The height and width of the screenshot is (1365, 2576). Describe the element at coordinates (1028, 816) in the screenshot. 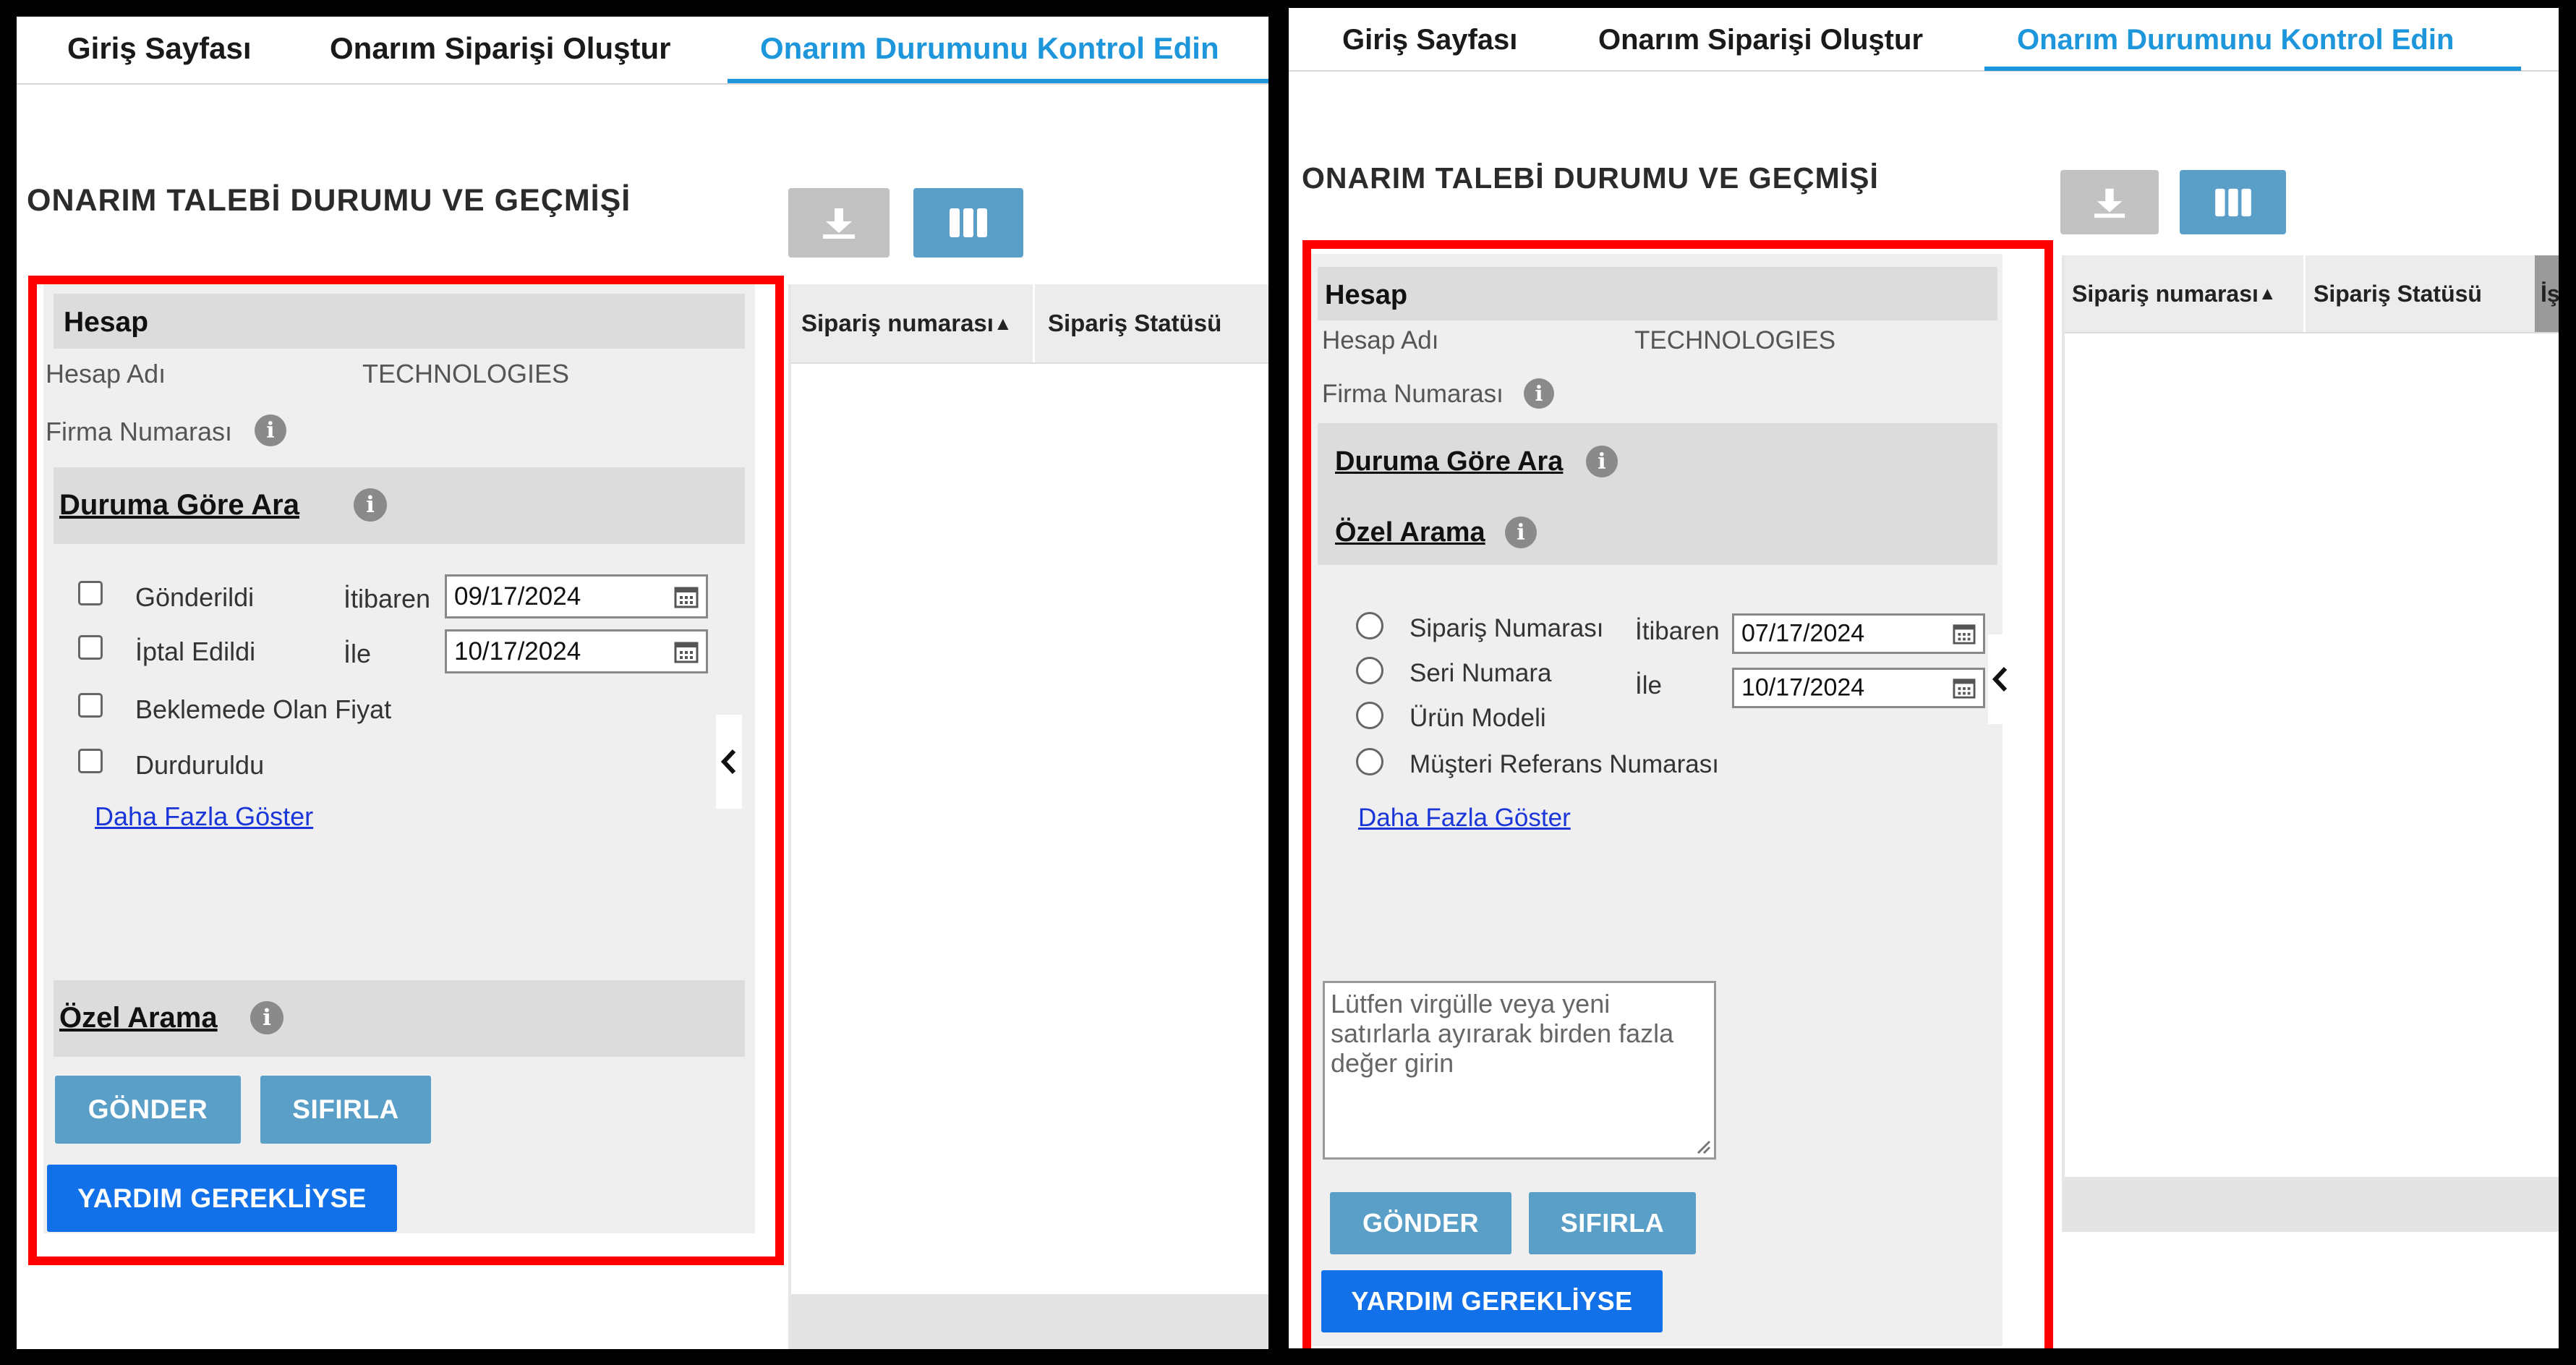

I see `results-grid: Sipariş numarası ▲ Sipariş Statüsü` at that location.